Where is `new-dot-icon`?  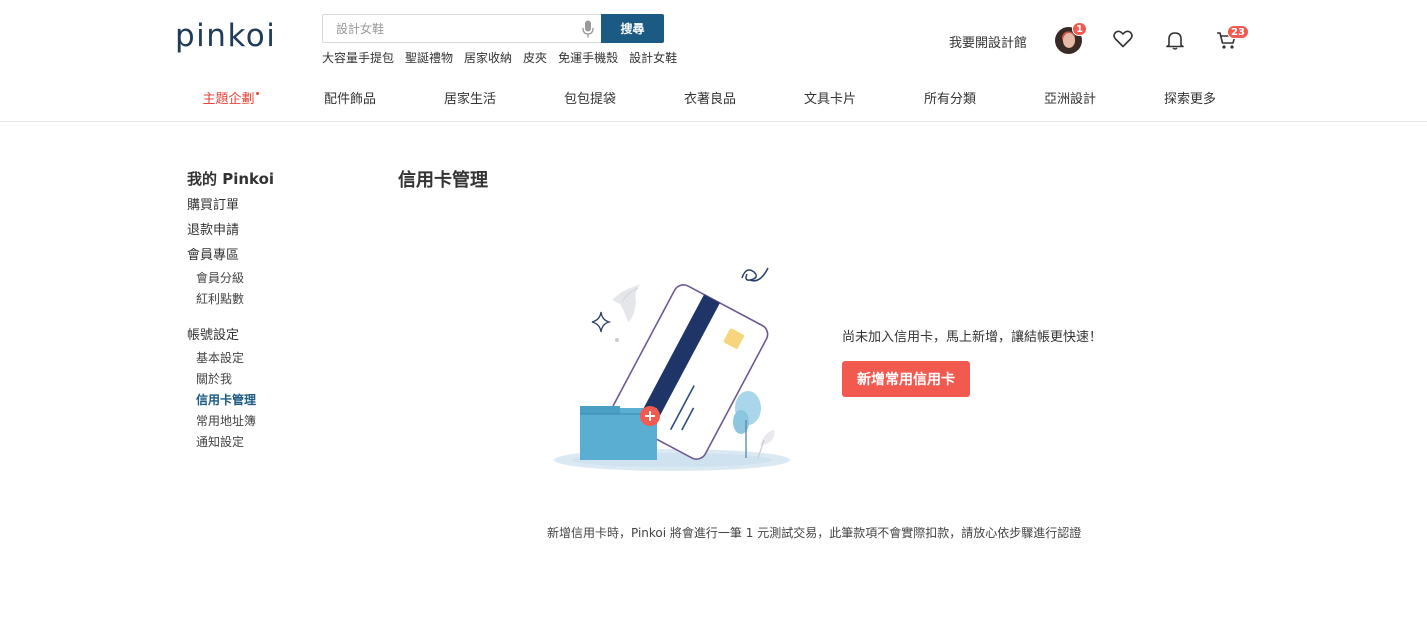 new-dot-icon is located at coordinates (257, 93).